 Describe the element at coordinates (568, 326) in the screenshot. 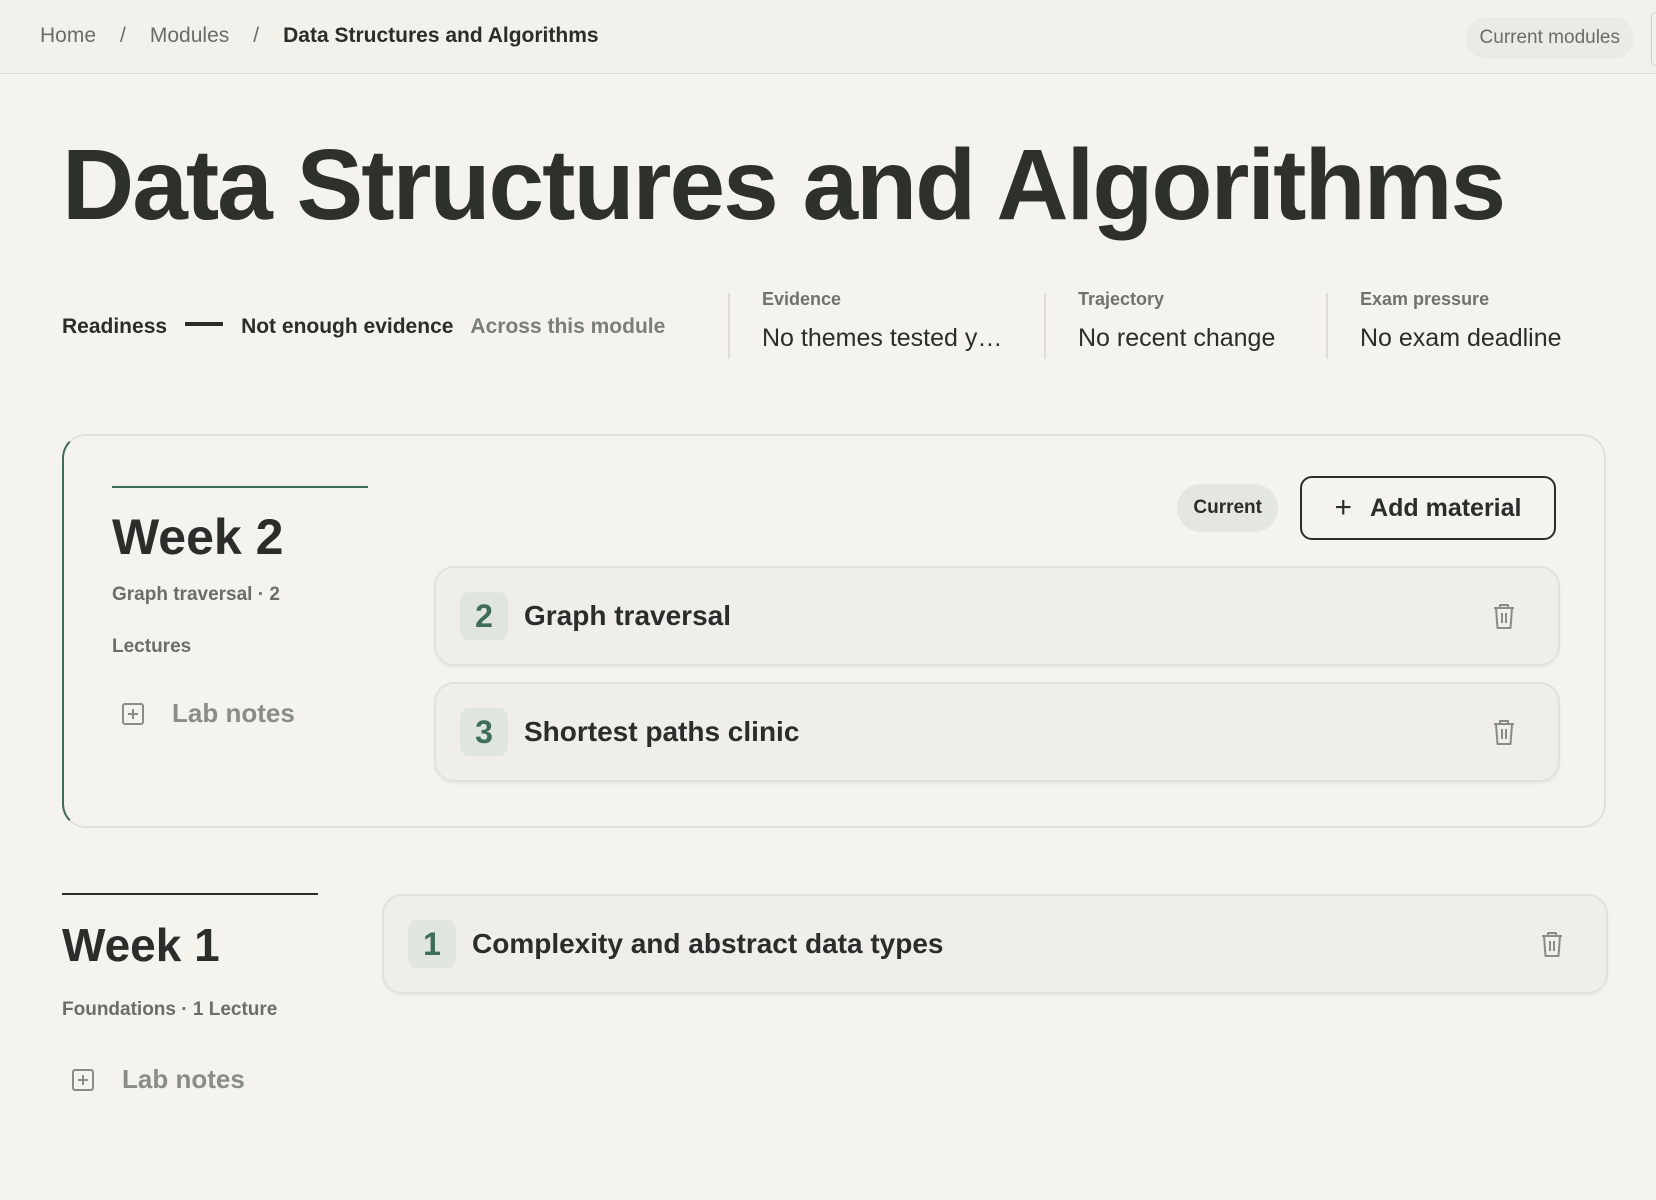

I see `readiness-scope: Across this module` at that location.